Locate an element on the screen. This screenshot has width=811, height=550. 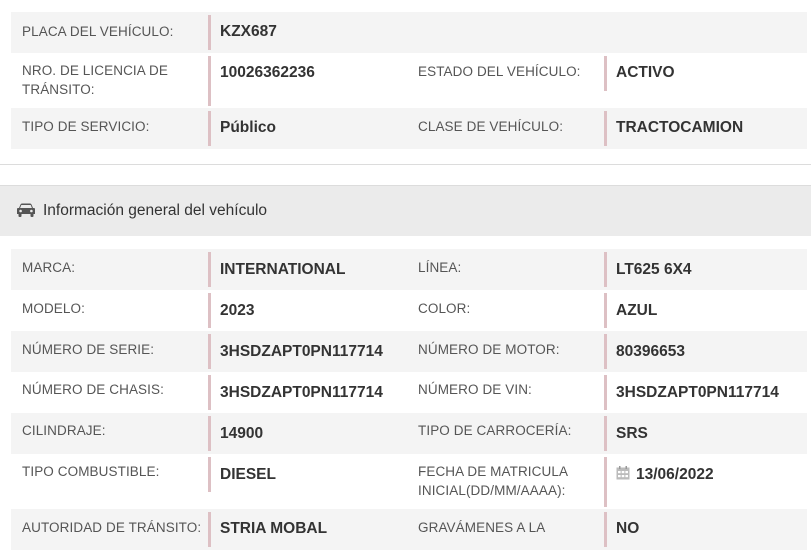
color-value: AZUL is located at coordinates (637, 310).